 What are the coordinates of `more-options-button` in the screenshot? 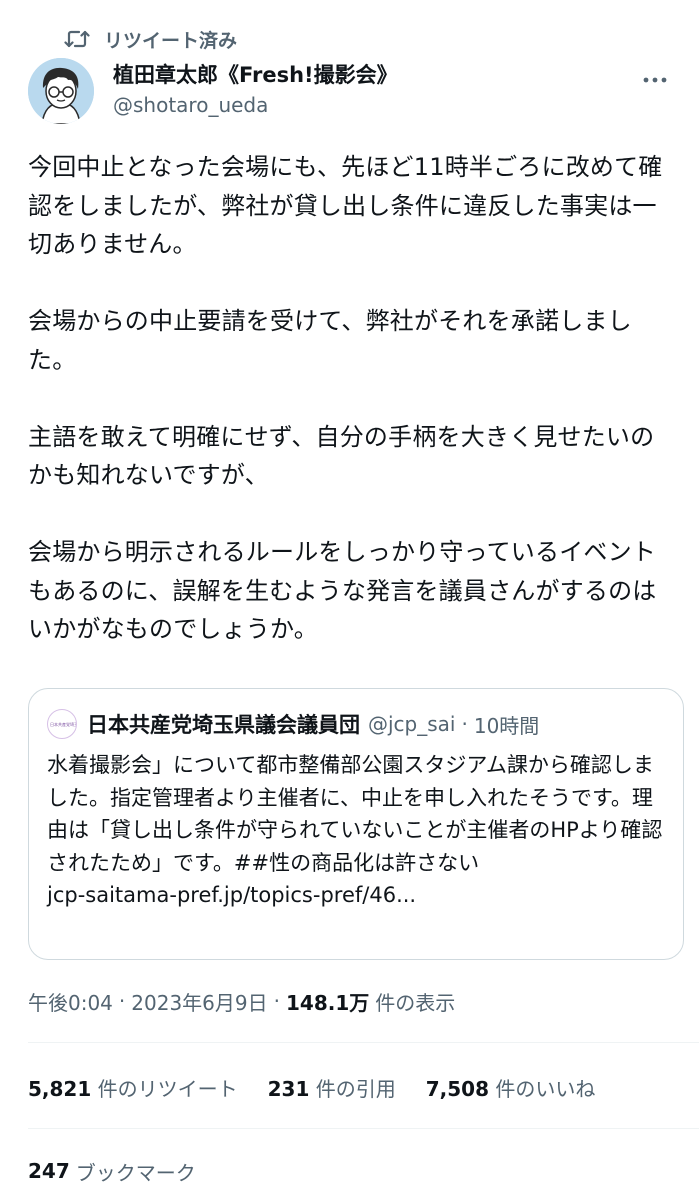 It's located at (655, 77).